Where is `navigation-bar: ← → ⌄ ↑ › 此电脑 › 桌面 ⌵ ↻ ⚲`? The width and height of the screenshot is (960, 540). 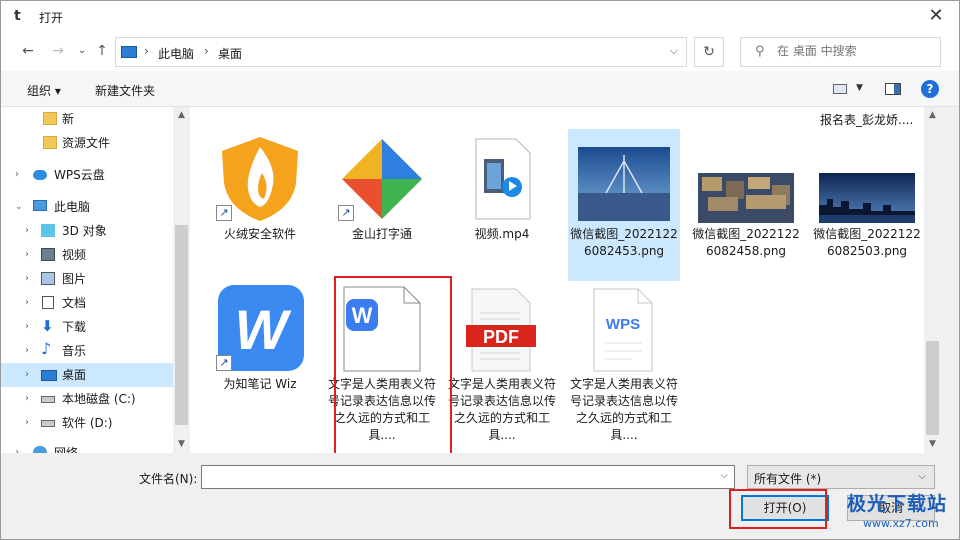 navigation-bar: ← → ⌄ ↑ › 此电脑 › 桌面 ⌵ ↻ ⚲ is located at coordinates (480, 52).